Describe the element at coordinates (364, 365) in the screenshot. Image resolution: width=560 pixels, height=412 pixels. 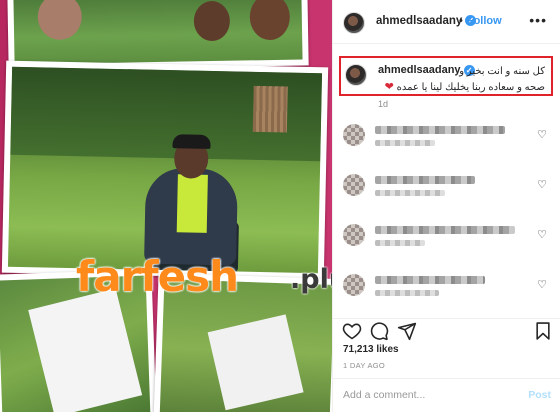
I see `post-date: 1 DAY AGO` at that location.